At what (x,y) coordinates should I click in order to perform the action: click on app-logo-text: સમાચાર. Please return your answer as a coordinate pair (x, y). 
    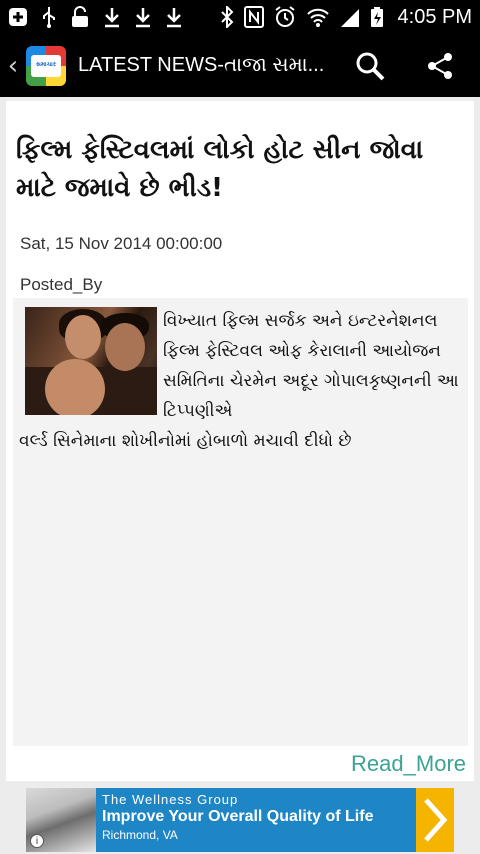
    Looking at the image, I should click on (46, 65).